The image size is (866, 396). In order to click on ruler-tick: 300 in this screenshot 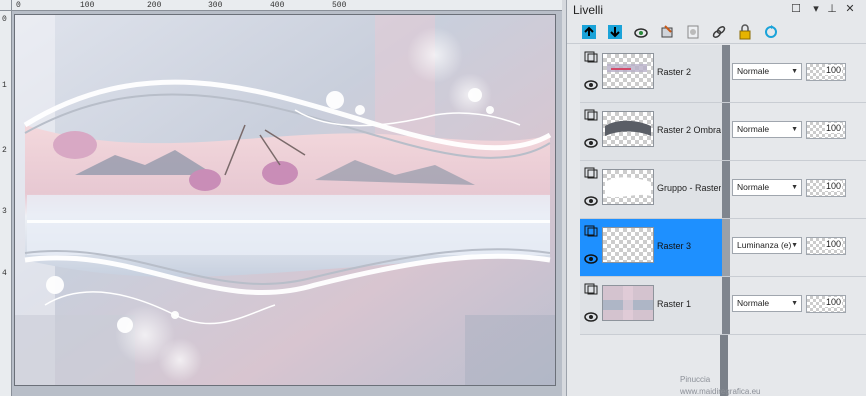, I will do `click(215, 5)`.